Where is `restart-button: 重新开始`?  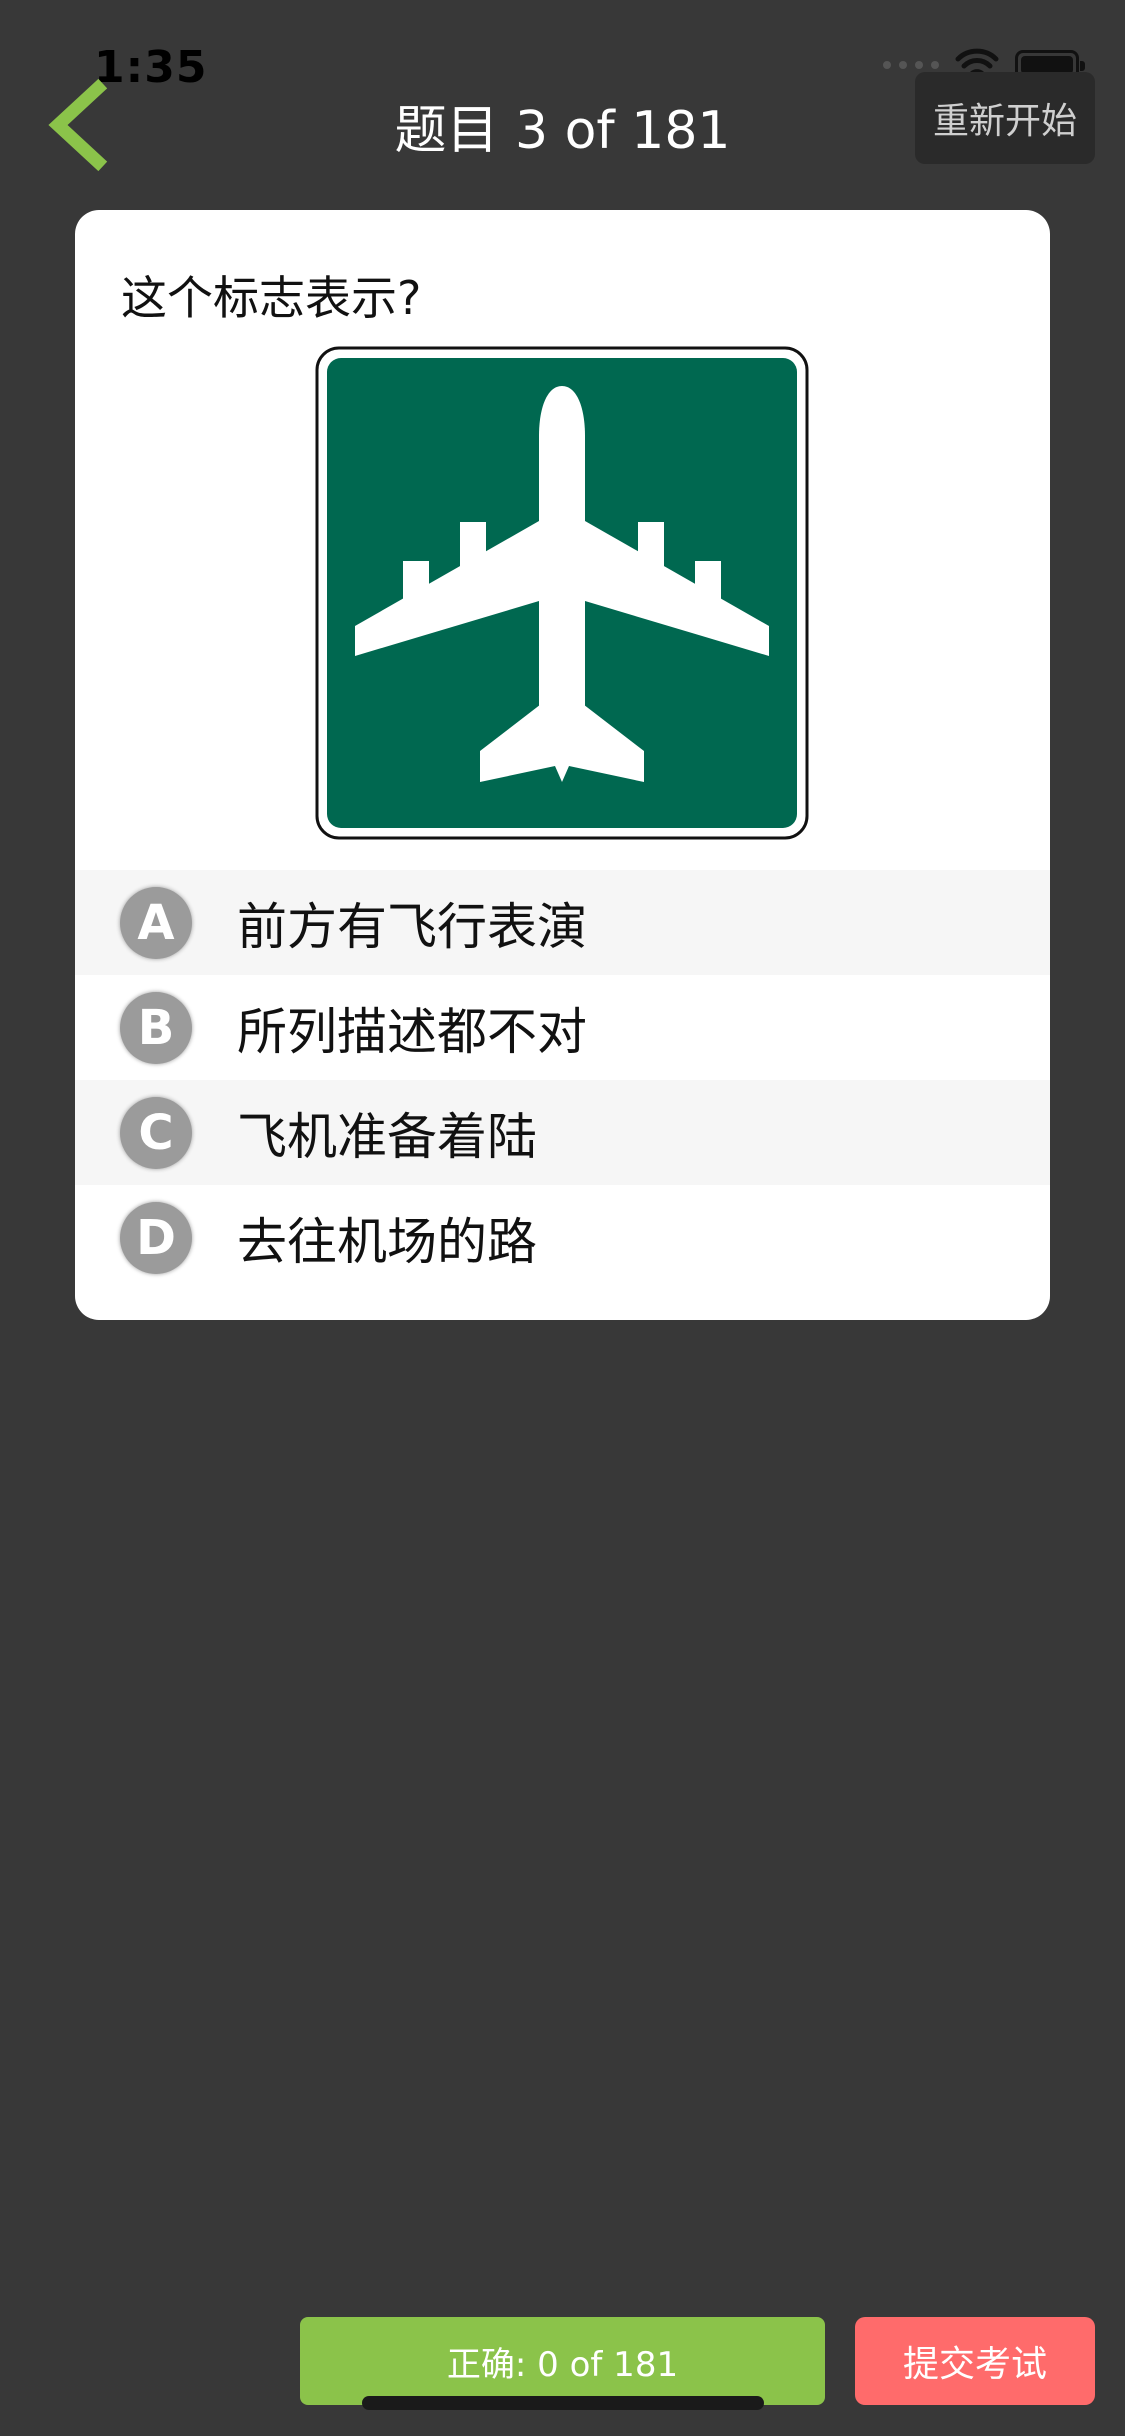 restart-button: 重新开始 is located at coordinates (1005, 118).